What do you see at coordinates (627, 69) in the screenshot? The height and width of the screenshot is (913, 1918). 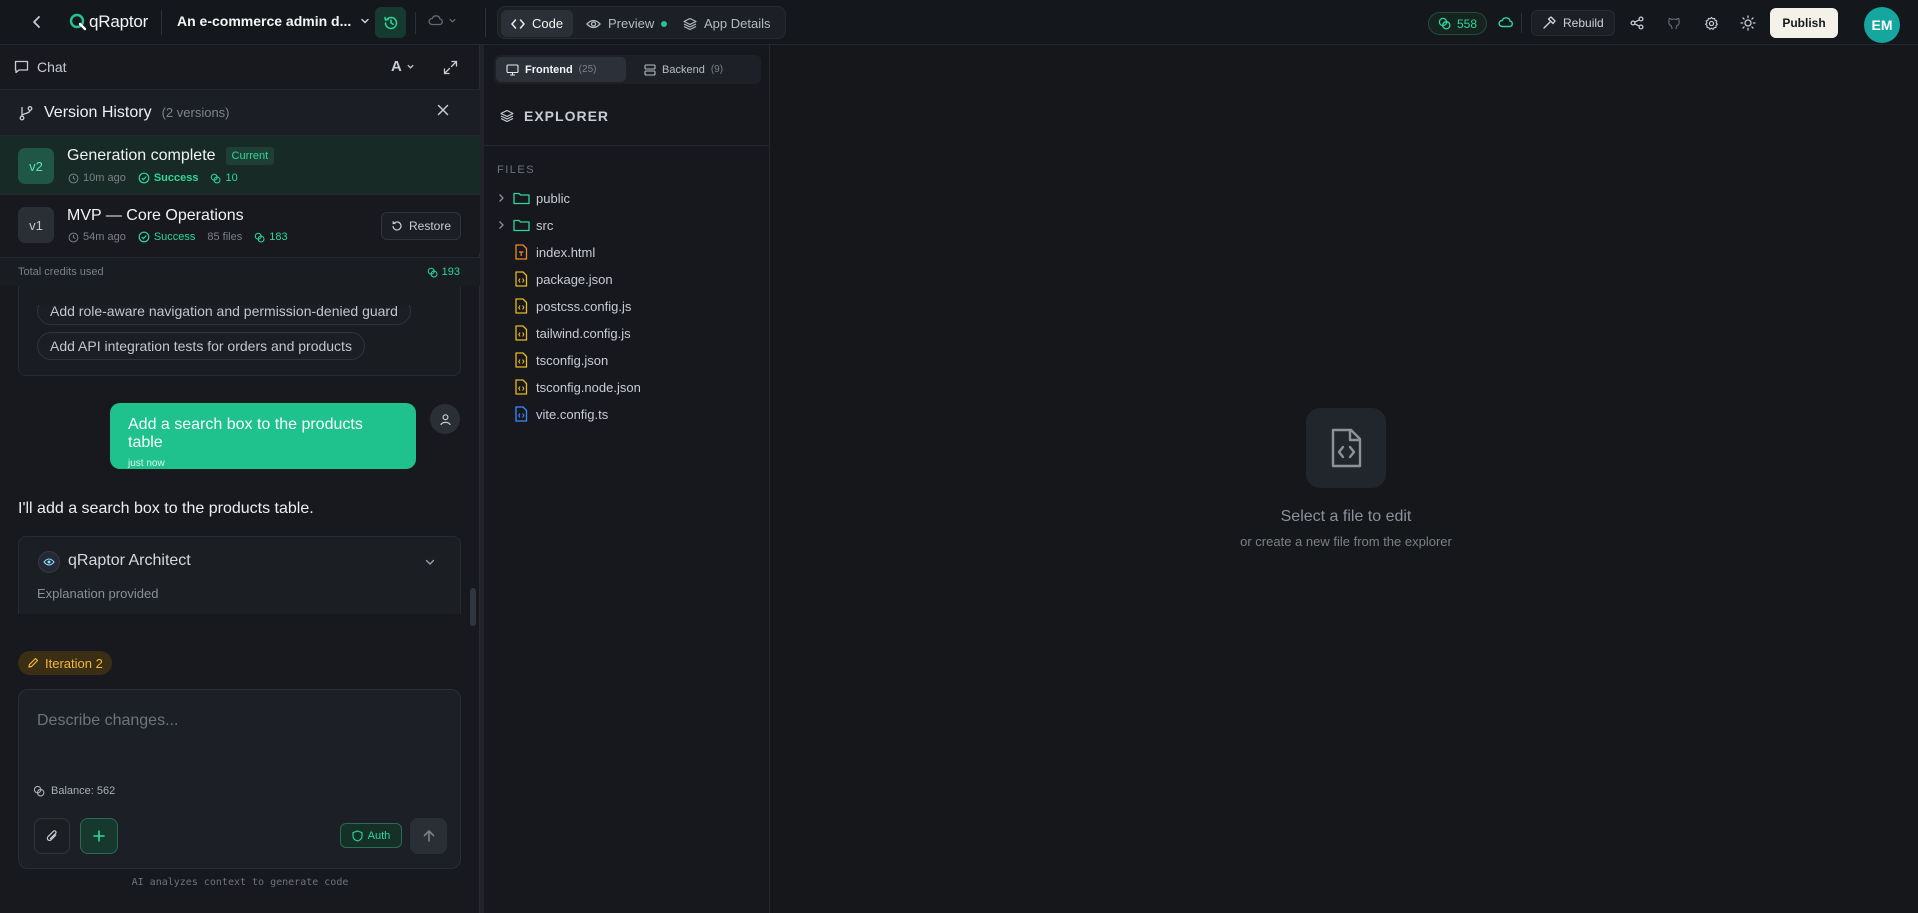 I see `explorer-tabs: Frontend (25) Backend (9)` at bounding box center [627, 69].